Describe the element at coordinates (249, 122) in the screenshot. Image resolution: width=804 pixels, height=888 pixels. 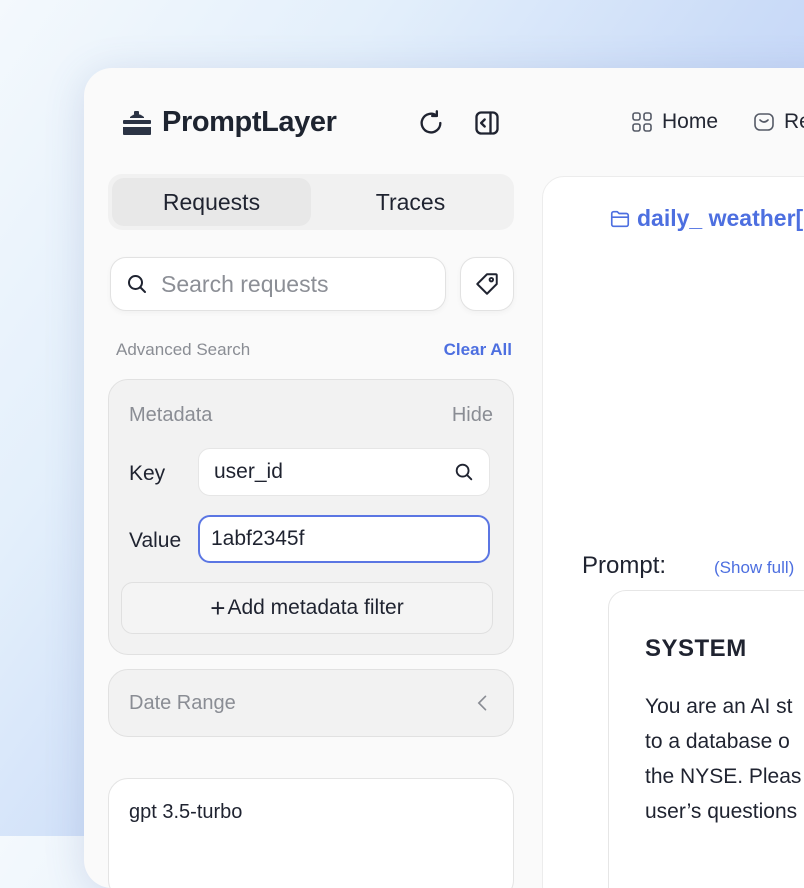
I see `app-name: PromptLayer` at that location.